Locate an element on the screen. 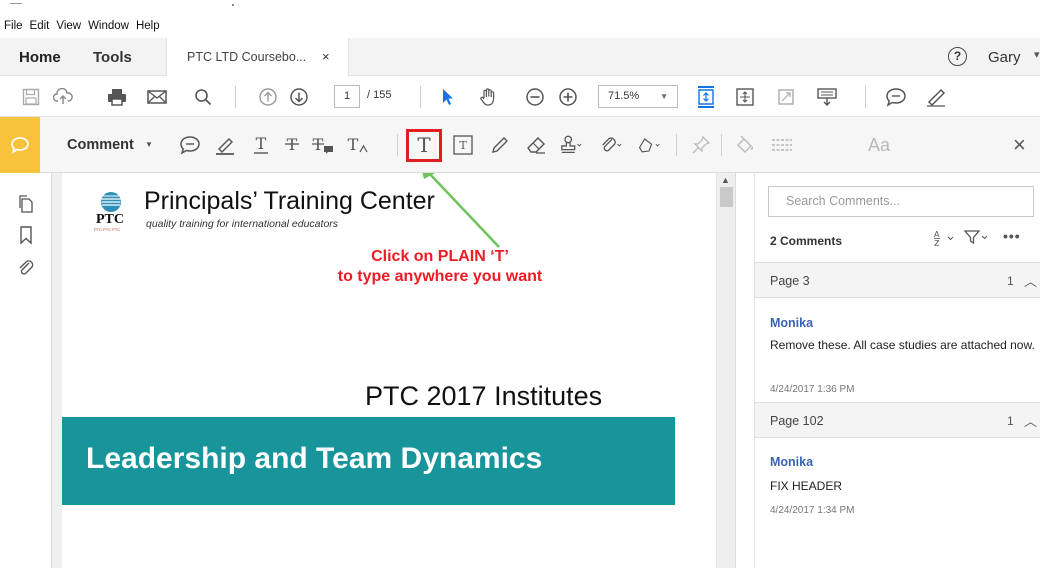  comment-timestamp: 4/24/2017 1:34 PM is located at coordinates (812, 510).